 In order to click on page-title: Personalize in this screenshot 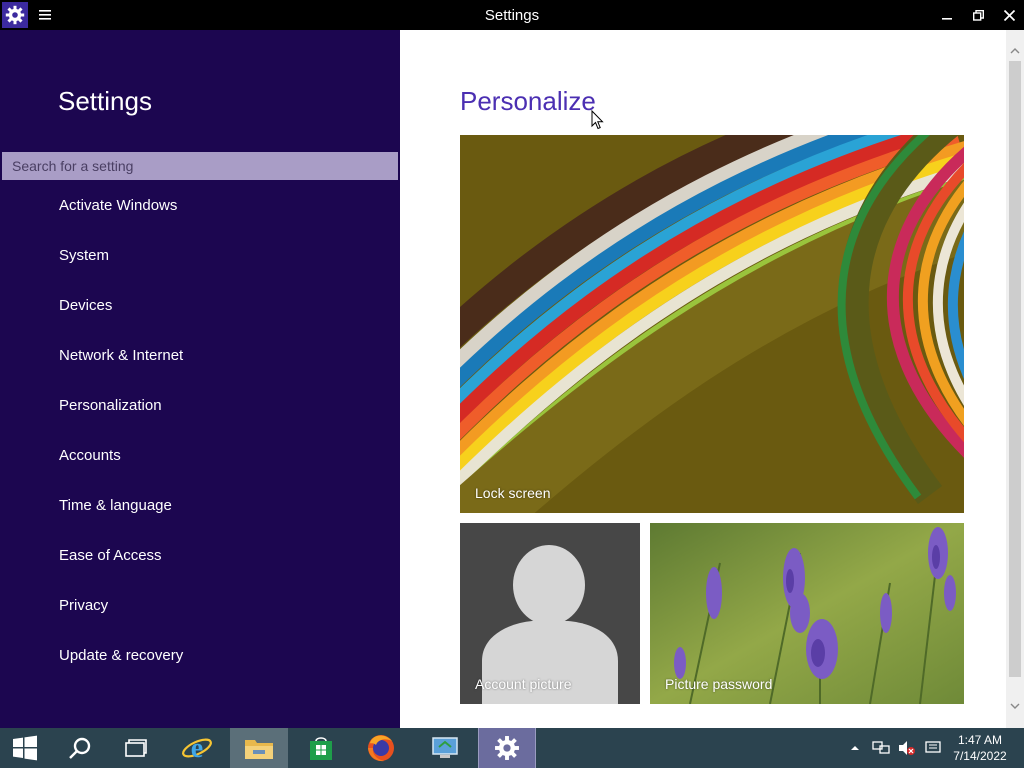, I will do `click(528, 101)`.